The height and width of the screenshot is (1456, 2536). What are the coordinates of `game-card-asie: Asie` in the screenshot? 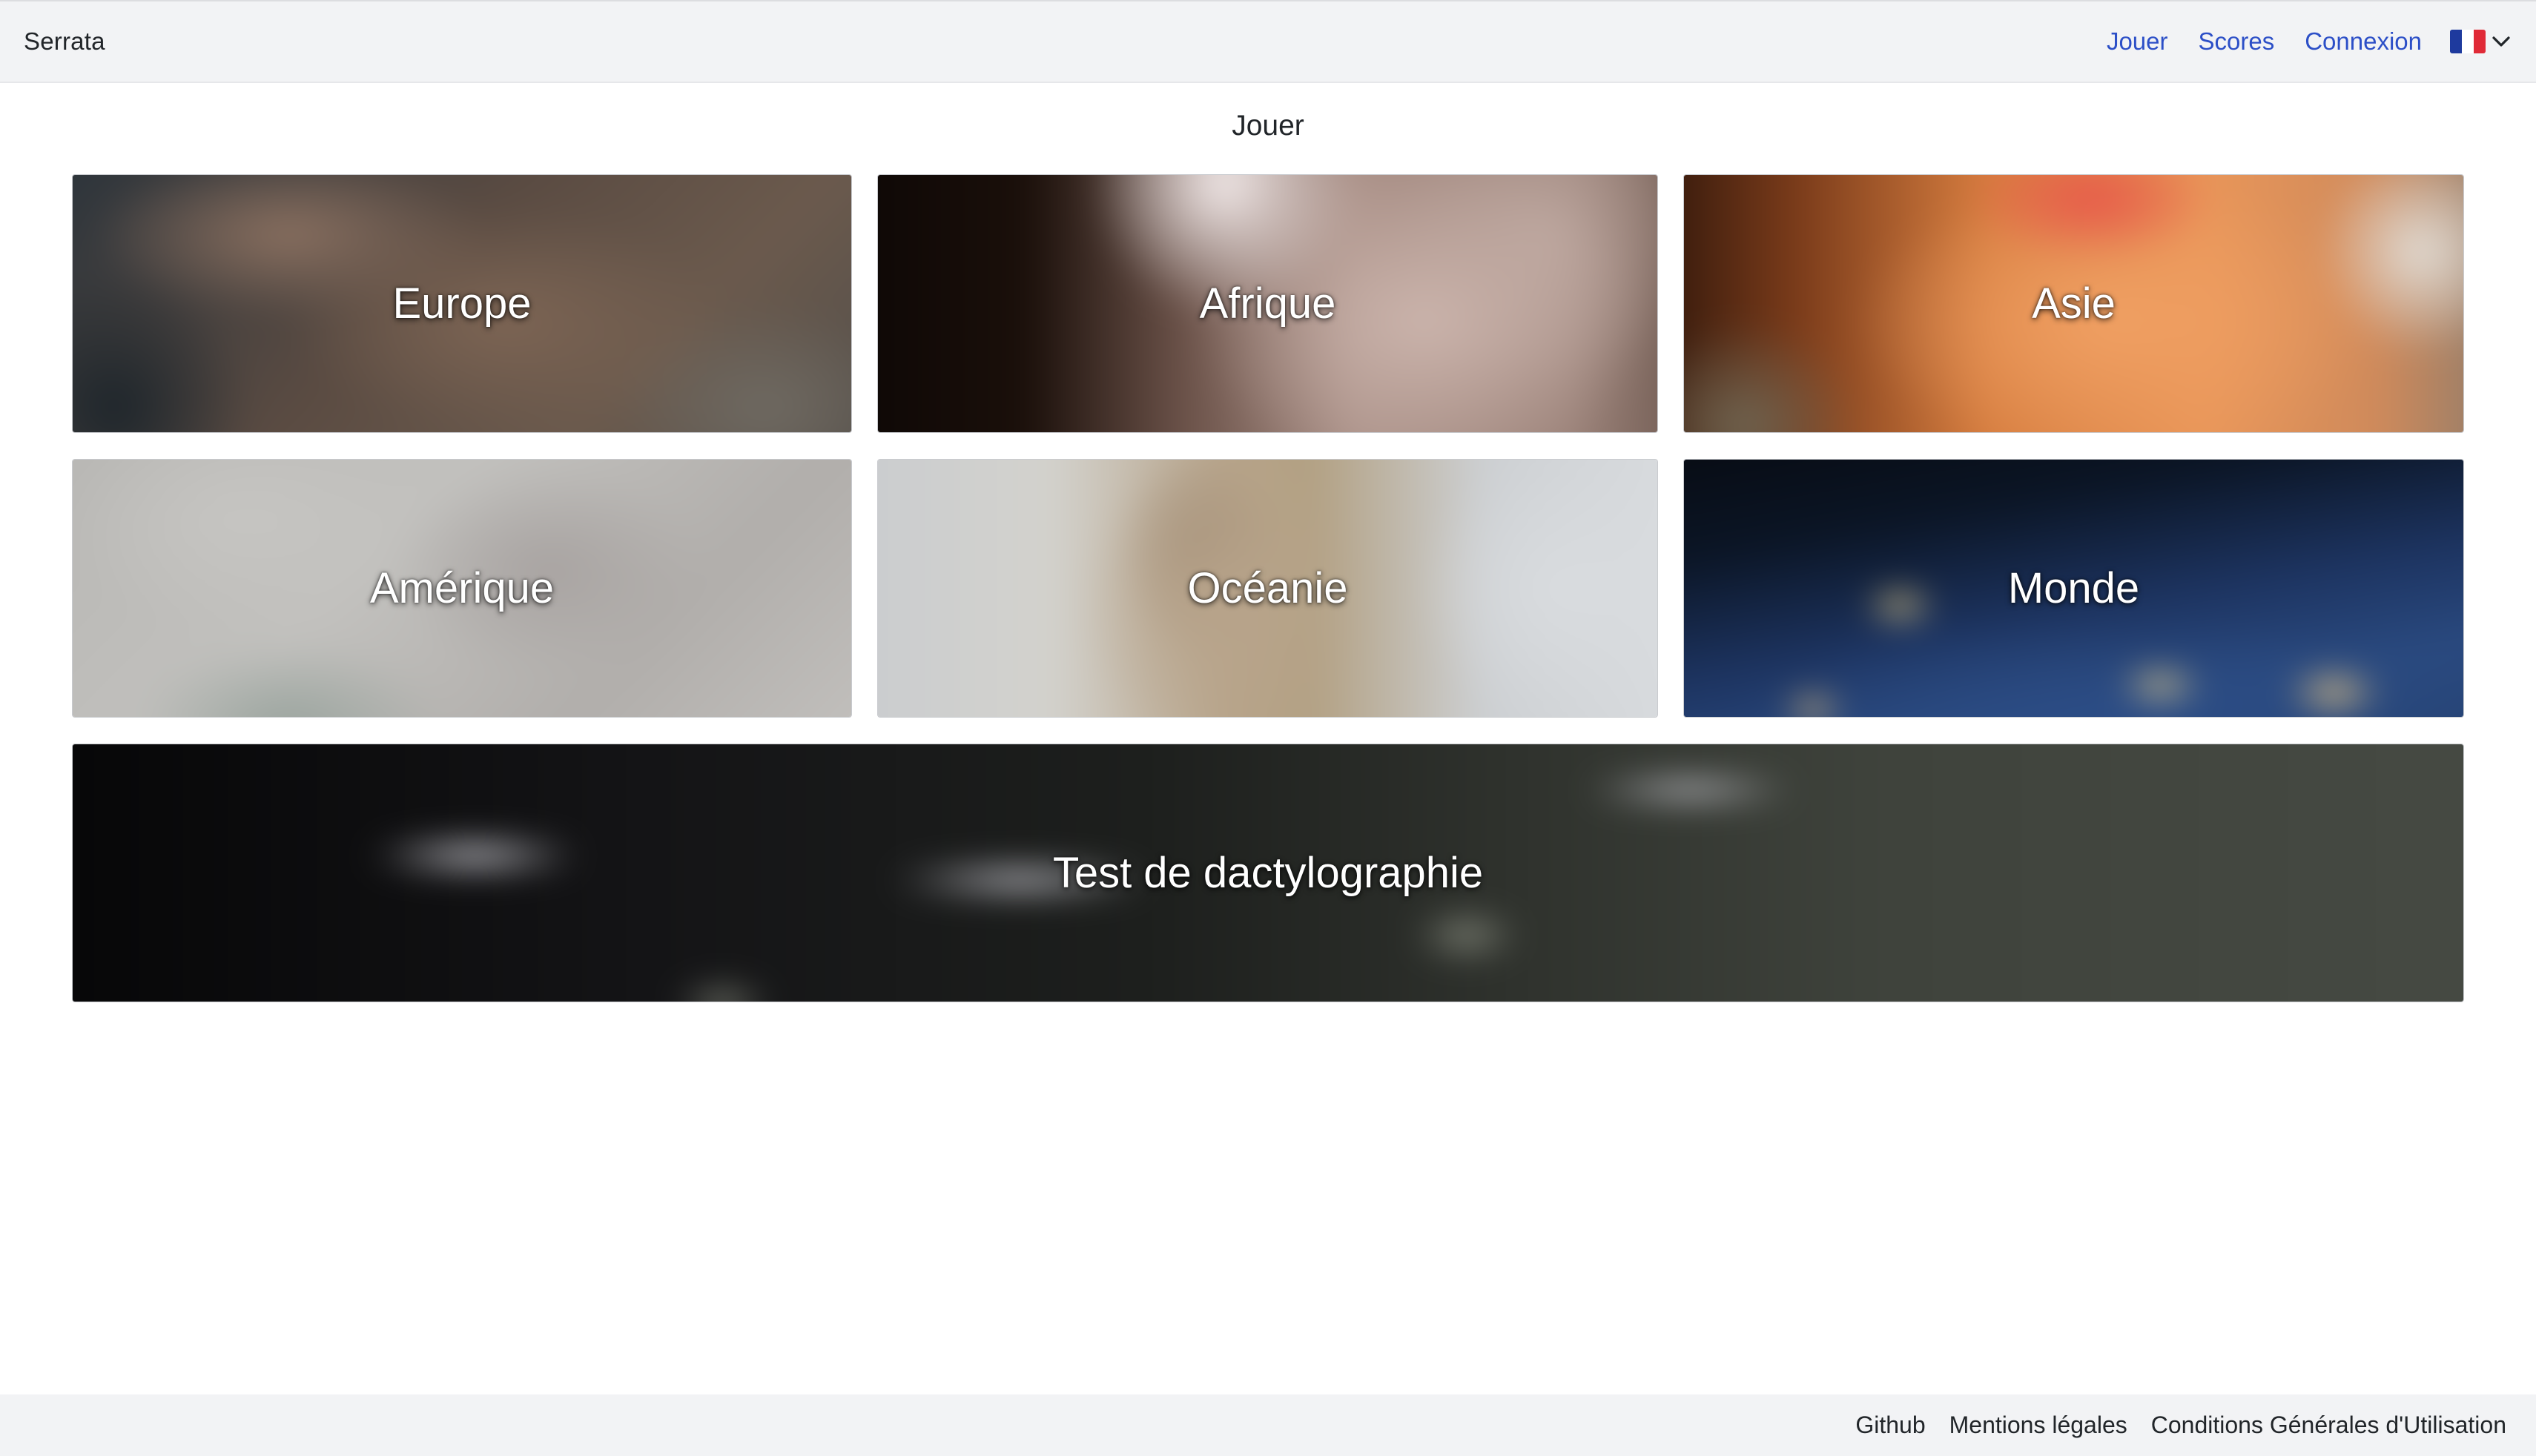 It's located at (2073, 304).